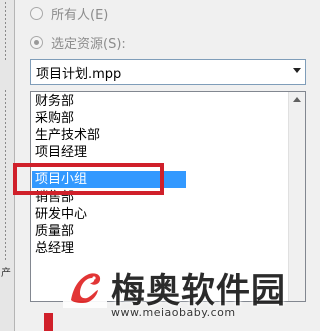 This screenshot has width=320, height=331. What do you see at coordinates (61, 152) in the screenshot?
I see `list-item: 项目经理` at bounding box center [61, 152].